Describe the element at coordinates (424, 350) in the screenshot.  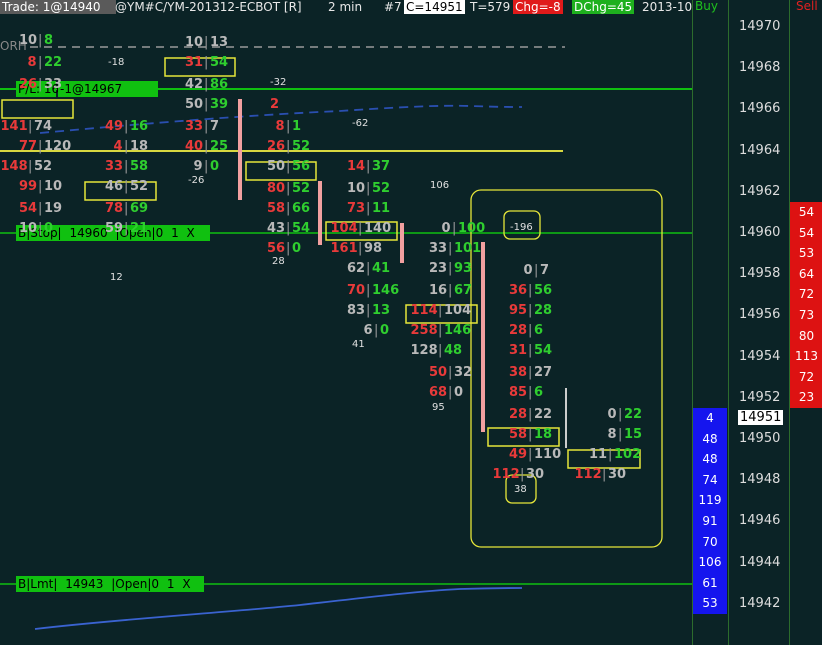
I see `bid-volume: 128` at that location.